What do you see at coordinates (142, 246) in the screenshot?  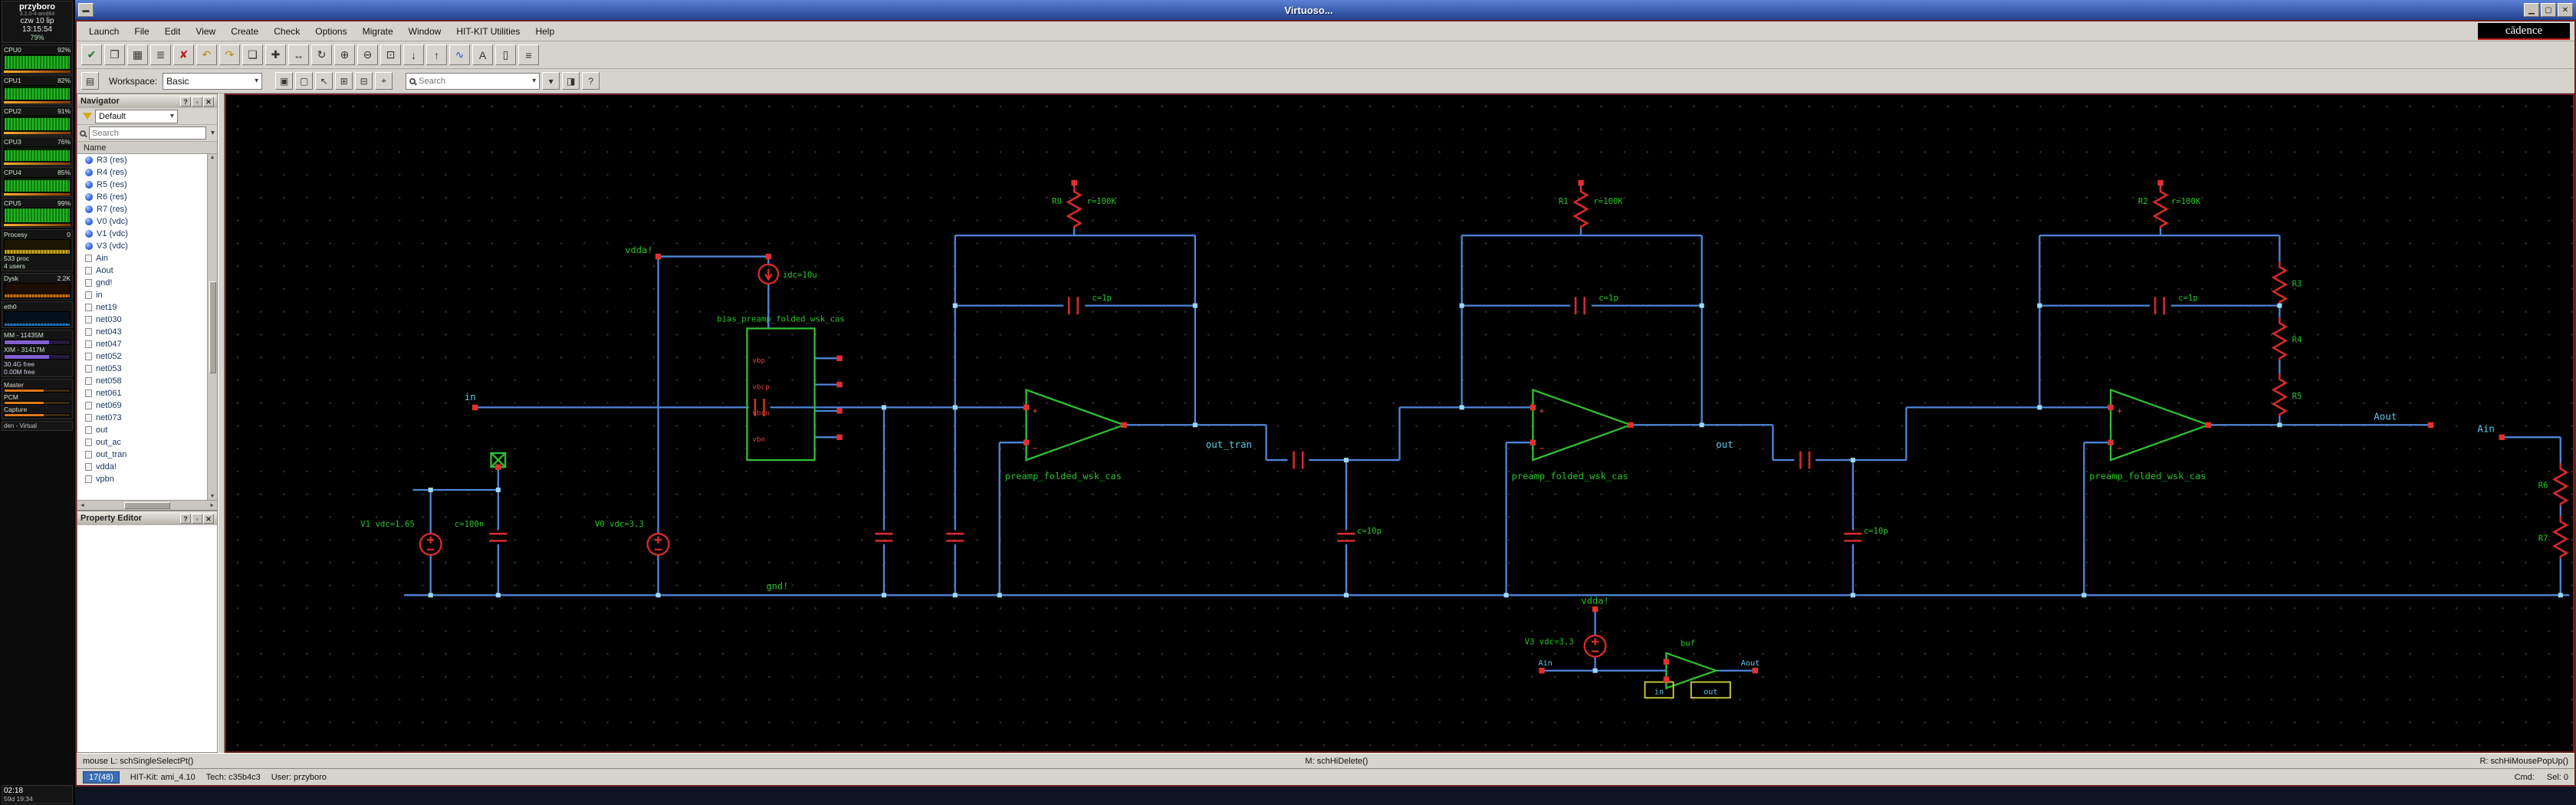 I see `tree-item: V3 (vdc)` at bounding box center [142, 246].